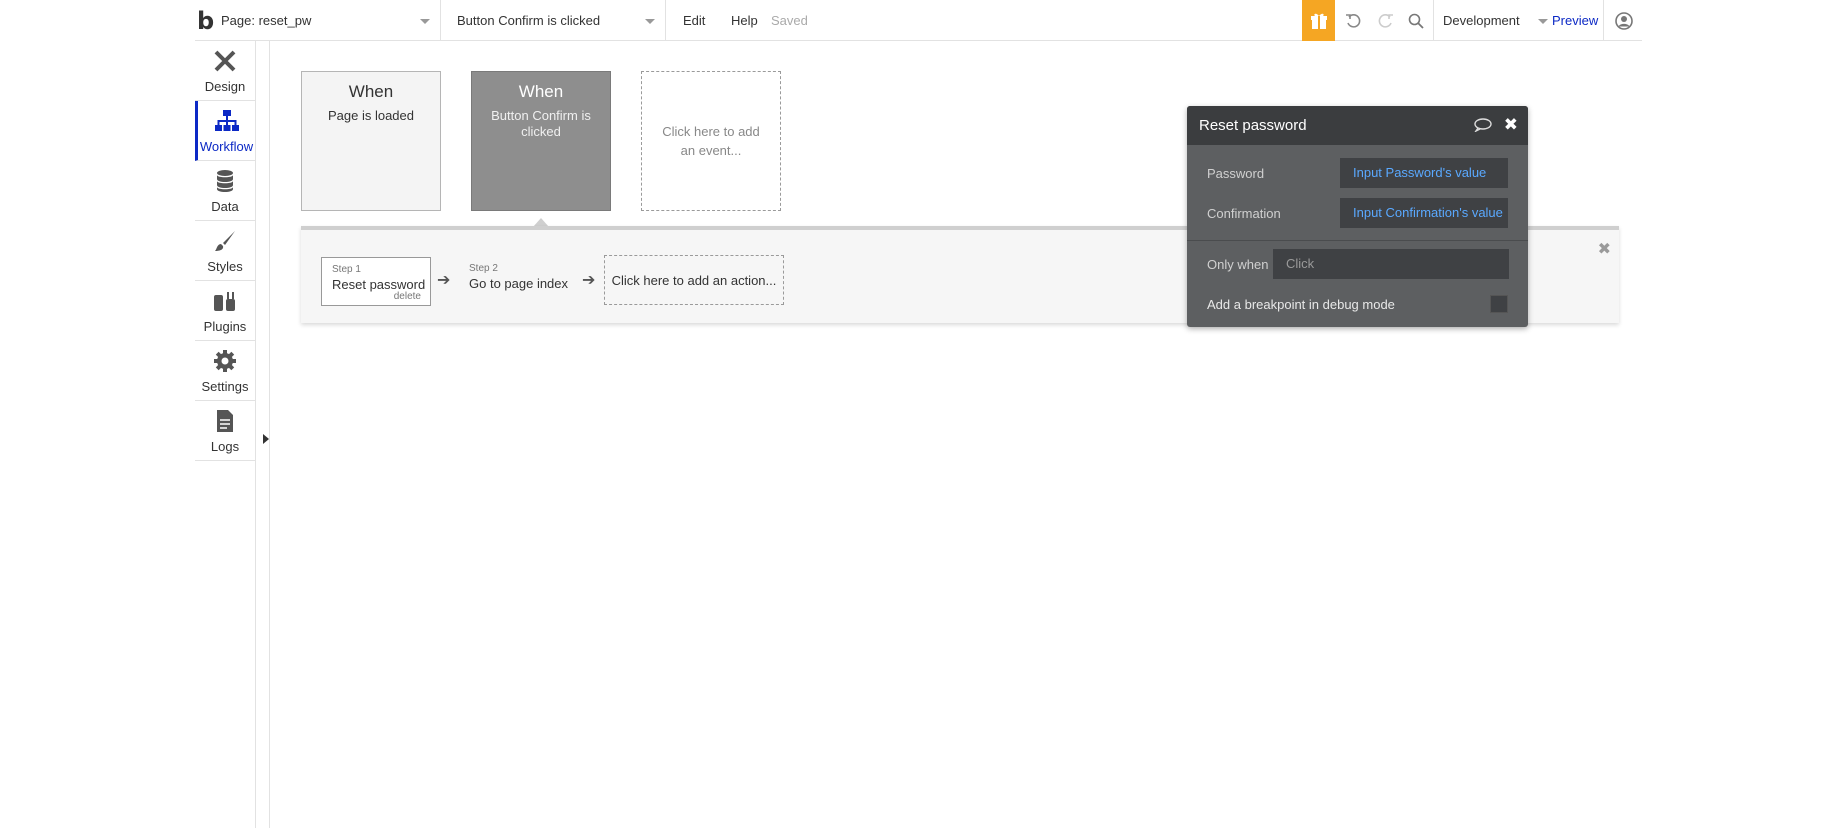 This screenshot has height=828, width=1830. I want to click on sidebar-item-settings: Settings, so click(225, 371).